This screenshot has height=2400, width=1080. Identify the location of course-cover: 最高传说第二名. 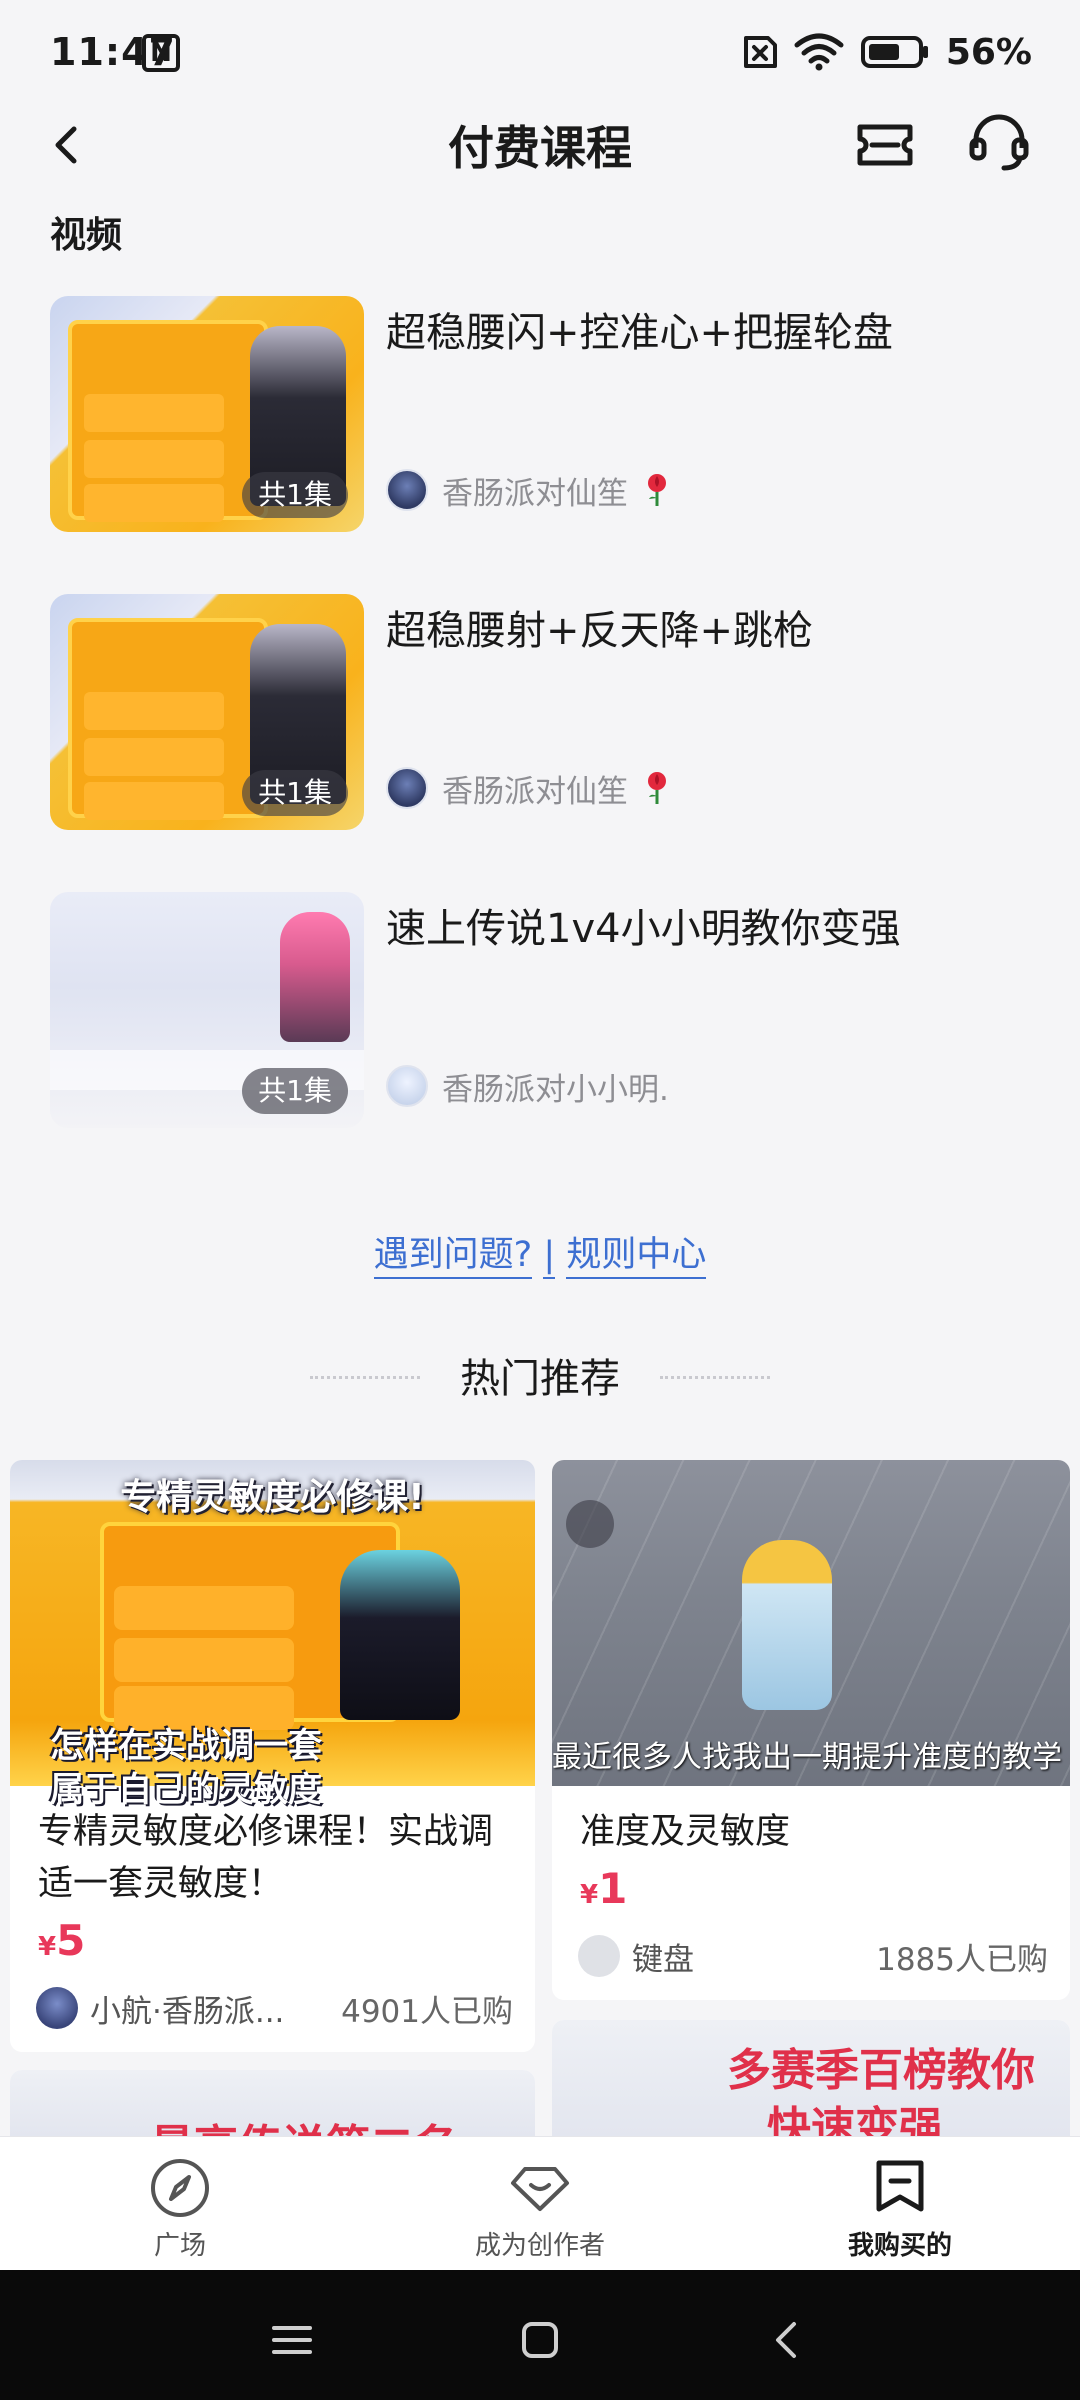
(272, 2103).